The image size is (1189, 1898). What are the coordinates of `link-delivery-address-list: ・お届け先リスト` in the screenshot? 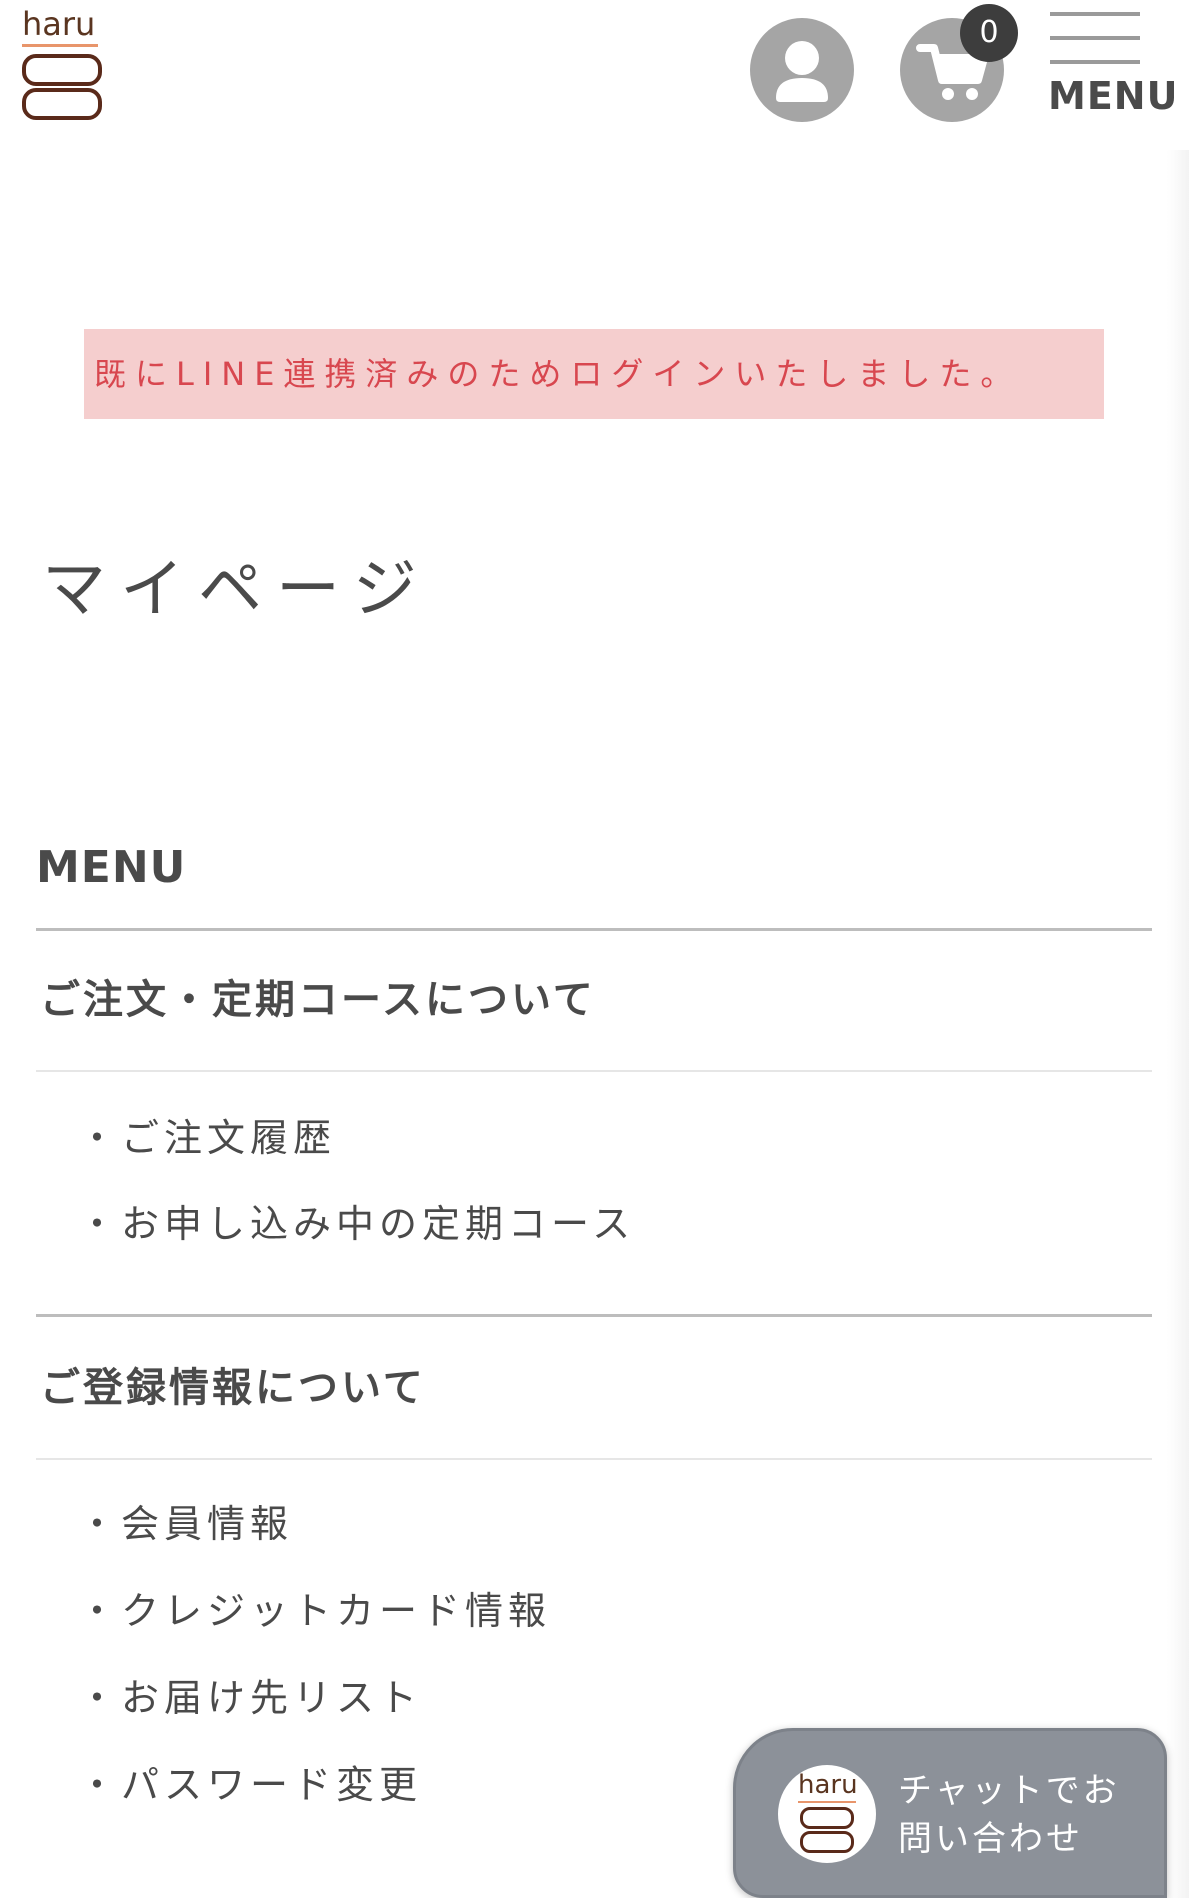 It's located at (250, 1698).